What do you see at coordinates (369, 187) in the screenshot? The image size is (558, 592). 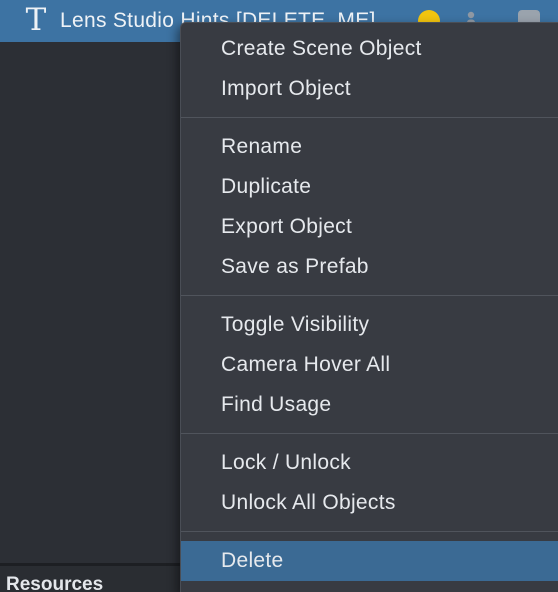 I see `menu-item-duplicate: Duplicate` at bounding box center [369, 187].